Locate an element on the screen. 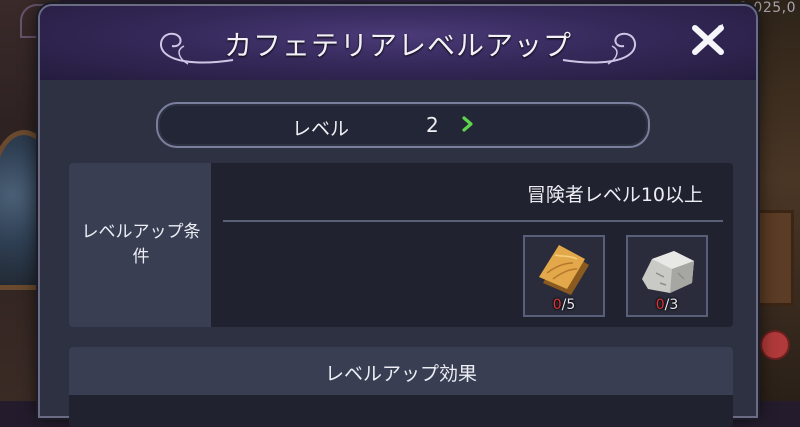 The image size is (800, 427). material-have-wood: 0 is located at coordinates (557, 305).